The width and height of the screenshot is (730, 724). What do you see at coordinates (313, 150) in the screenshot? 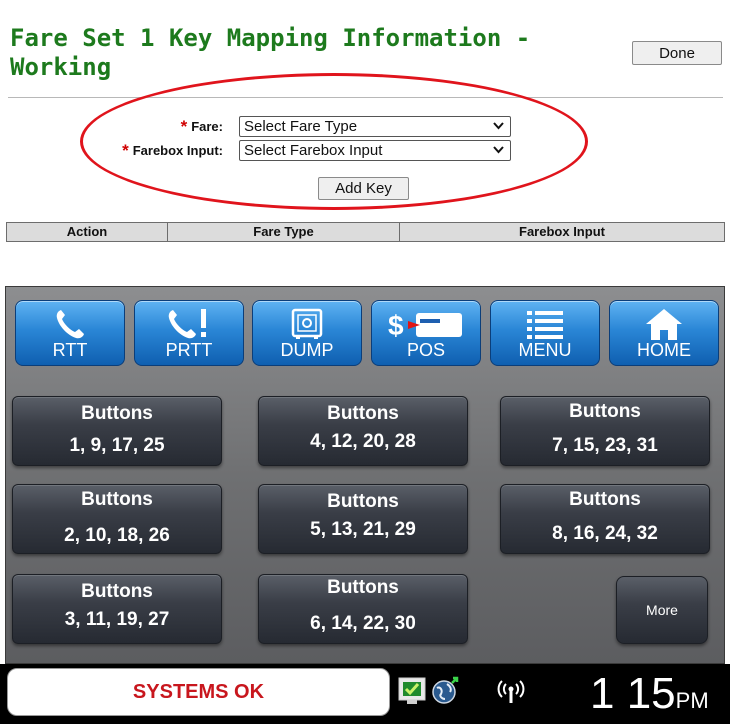
I see `farebox-input-select-value: Select Farebox Input` at bounding box center [313, 150].